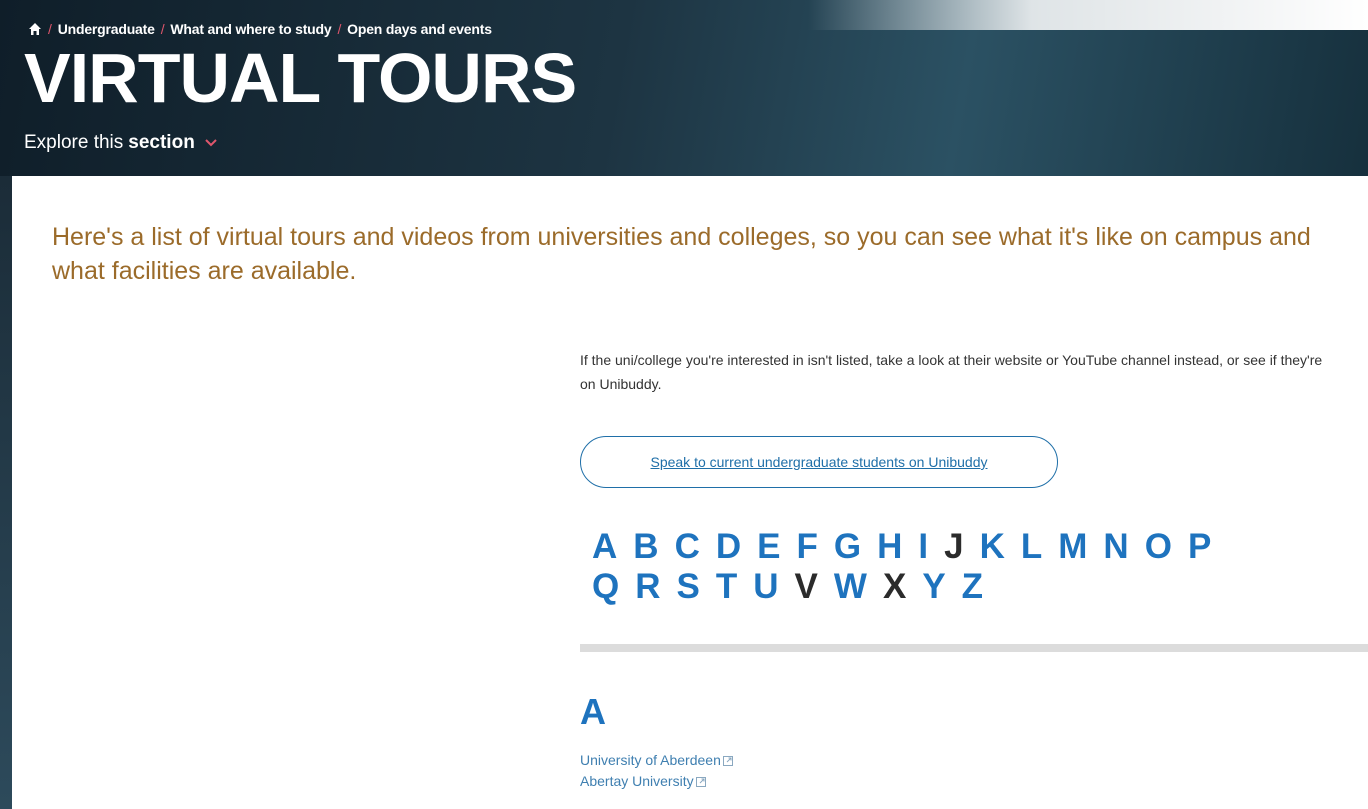 The image size is (1368, 809). What do you see at coordinates (1031, 547) in the screenshot?
I see `alphabet-letter-l: L` at bounding box center [1031, 547].